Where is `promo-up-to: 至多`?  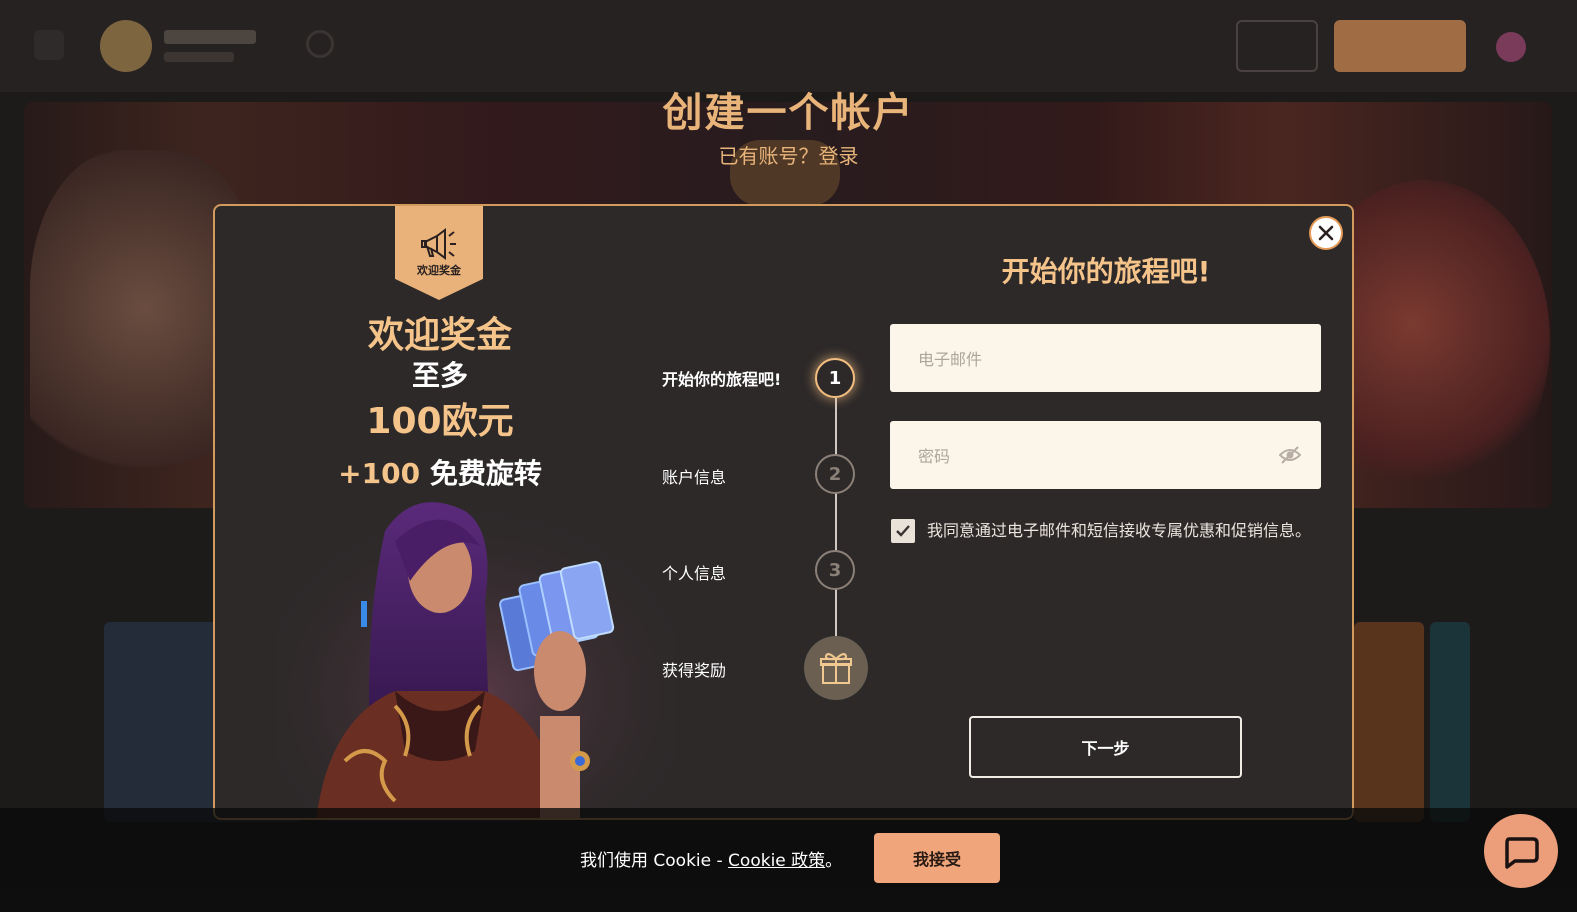 promo-up-to: 至多 is located at coordinates (439, 375).